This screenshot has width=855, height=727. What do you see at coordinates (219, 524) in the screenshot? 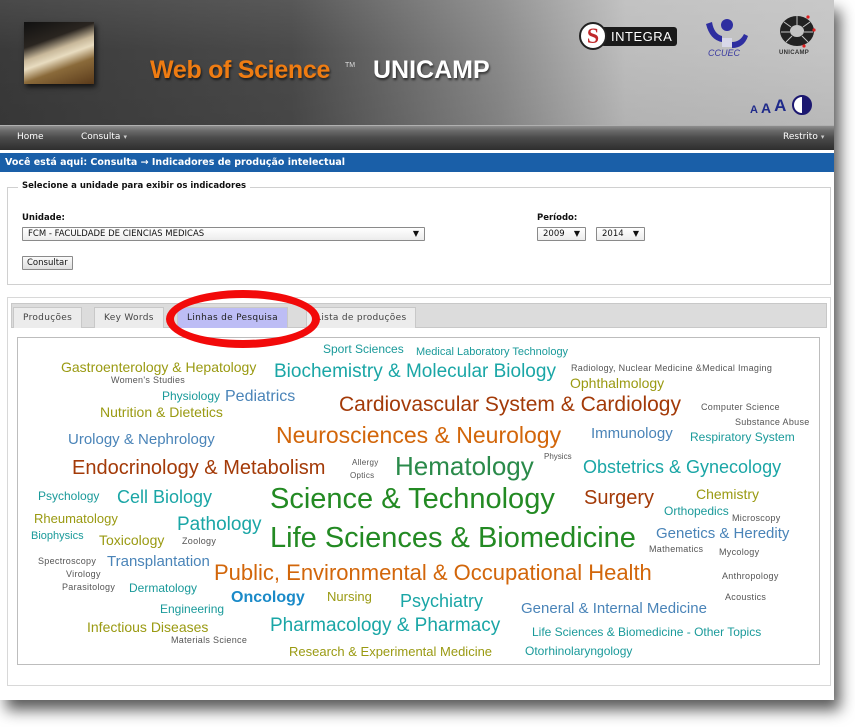
I see `cloud-word: Pathology` at bounding box center [219, 524].